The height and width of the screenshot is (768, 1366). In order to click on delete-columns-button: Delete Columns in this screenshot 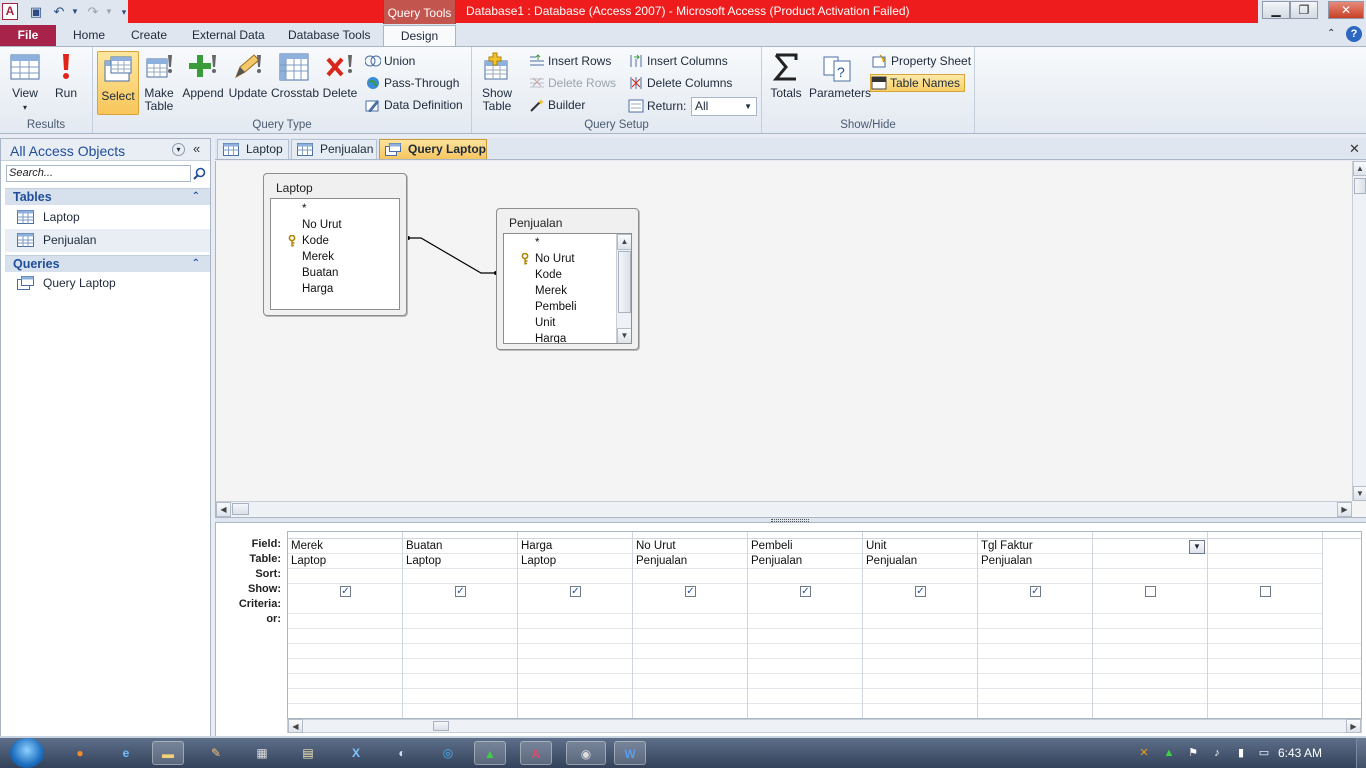, I will do `click(680, 83)`.